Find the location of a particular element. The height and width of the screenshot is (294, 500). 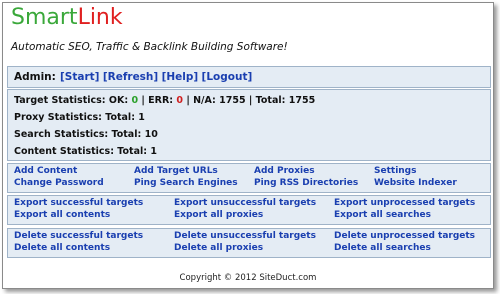

target-statistics-label: Target Statistics: OK: is located at coordinates (71, 100).